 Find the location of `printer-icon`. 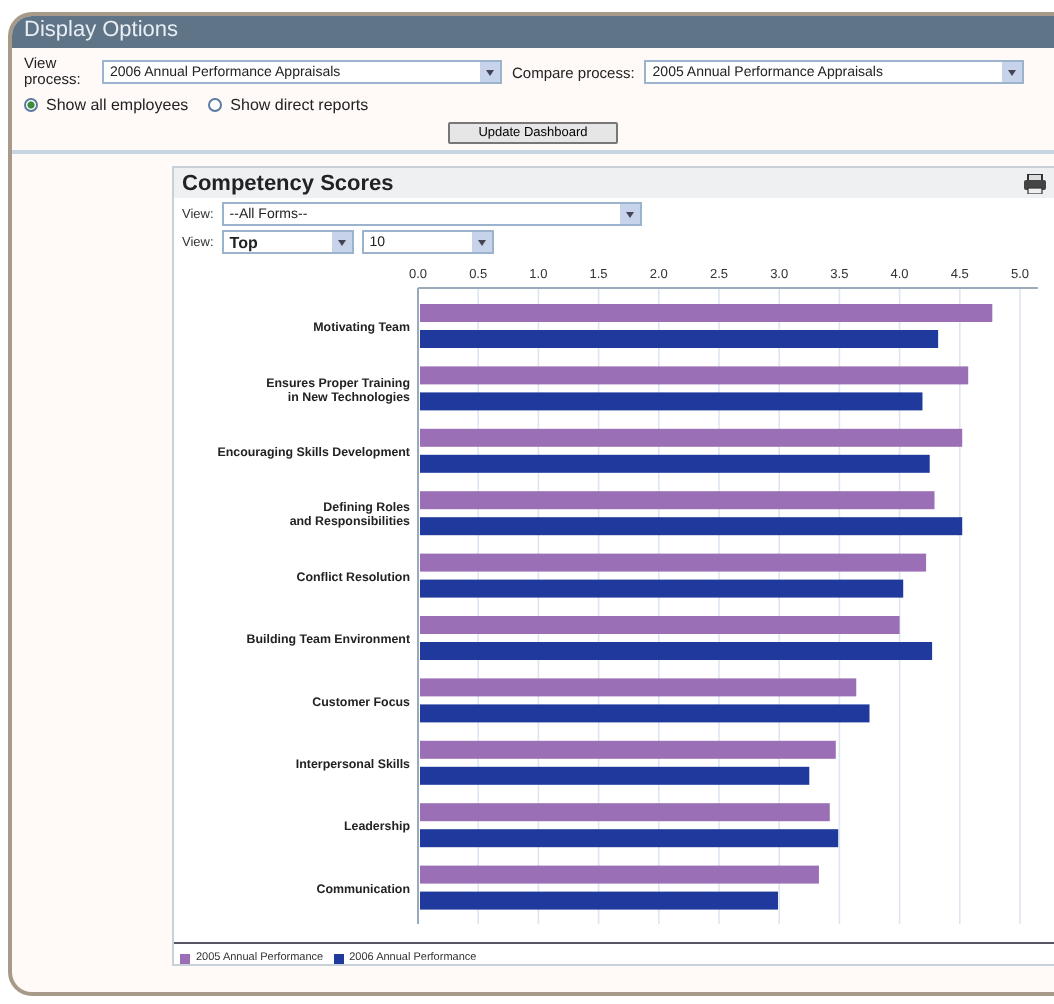

printer-icon is located at coordinates (1035, 184).